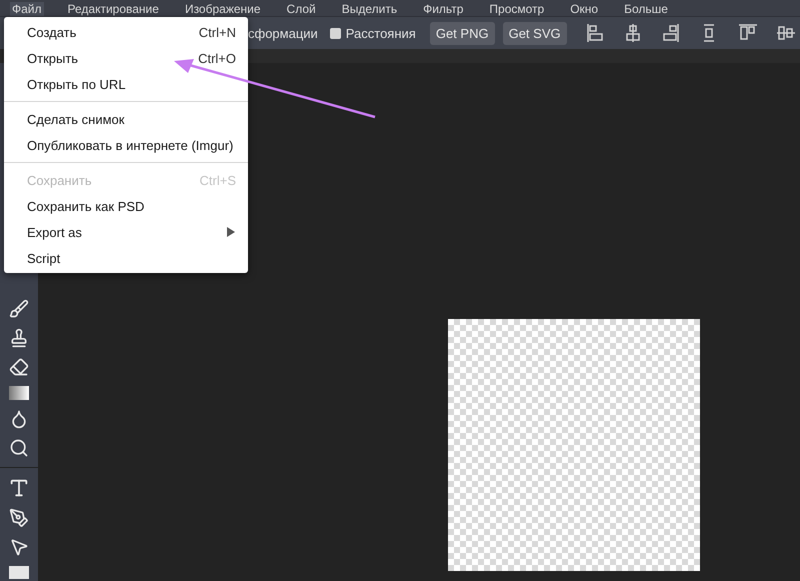  Describe the element at coordinates (126, 119) in the screenshot. I see `menu-item: Сделать снимок` at that location.